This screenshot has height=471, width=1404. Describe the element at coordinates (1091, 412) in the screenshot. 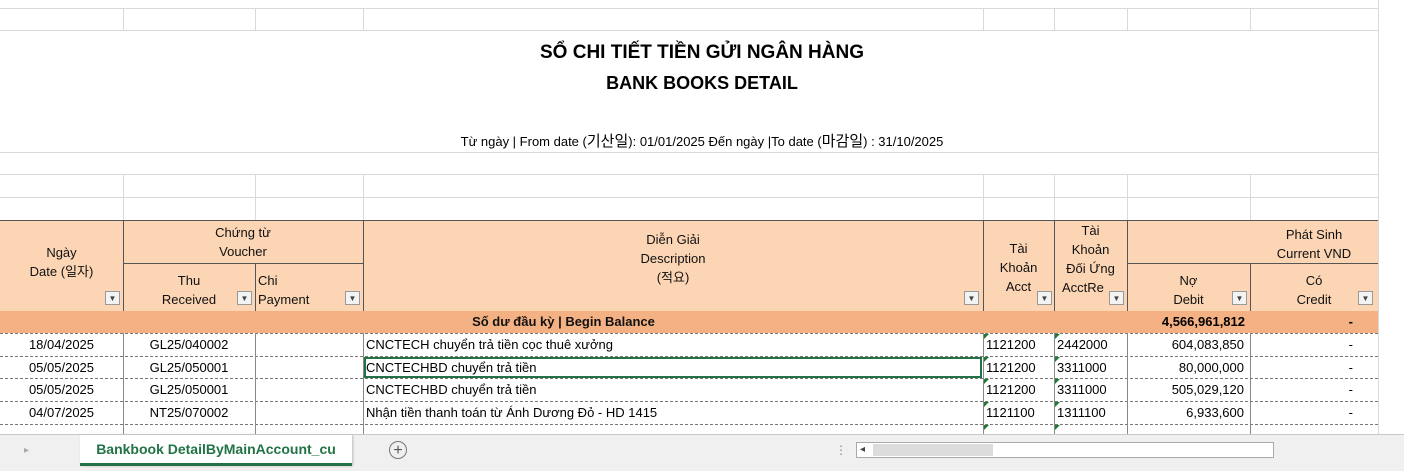

I see `cell-contra: 1311100` at that location.